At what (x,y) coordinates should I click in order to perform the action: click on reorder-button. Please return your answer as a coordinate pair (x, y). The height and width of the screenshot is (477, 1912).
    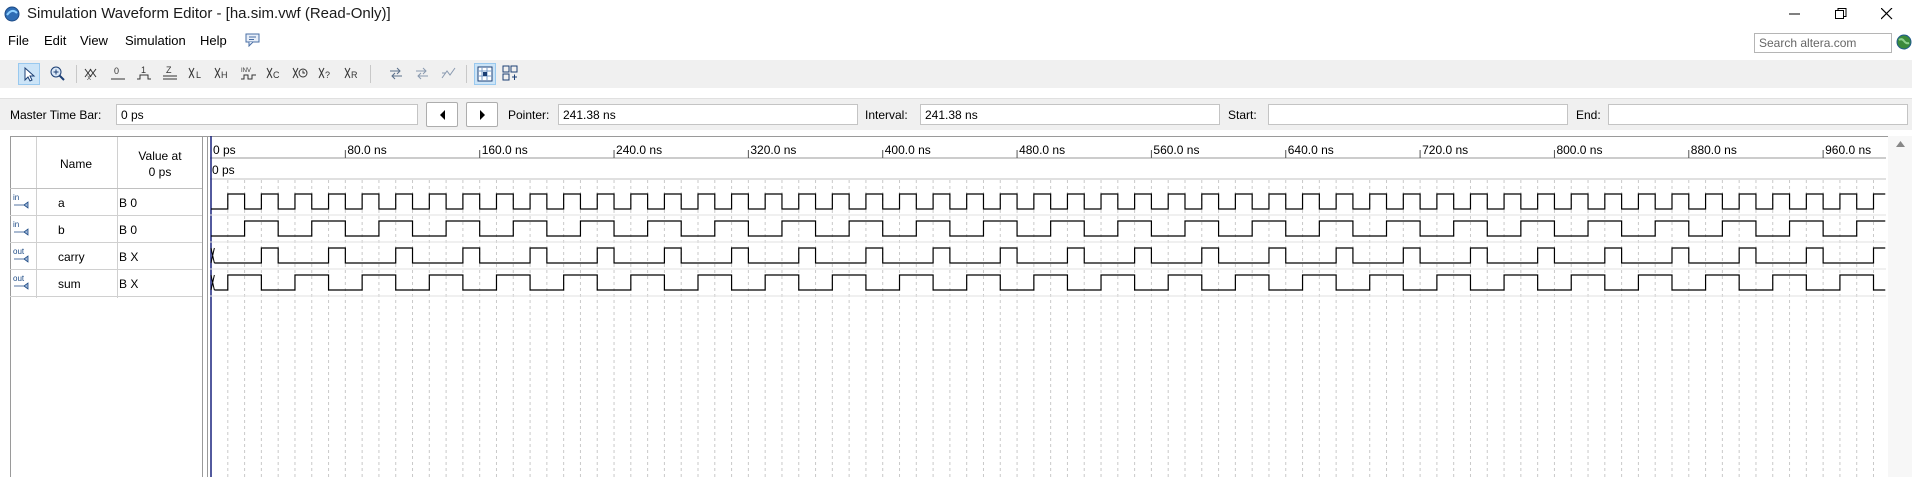
    Looking at the image, I should click on (397, 74).